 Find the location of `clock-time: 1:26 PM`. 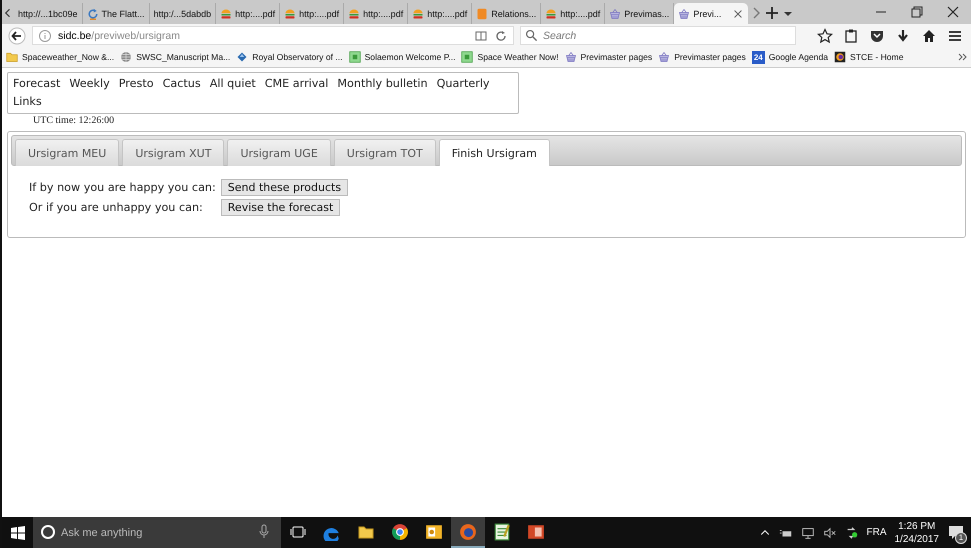

clock-time: 1:26 PM is located at coordinates (917, 526).